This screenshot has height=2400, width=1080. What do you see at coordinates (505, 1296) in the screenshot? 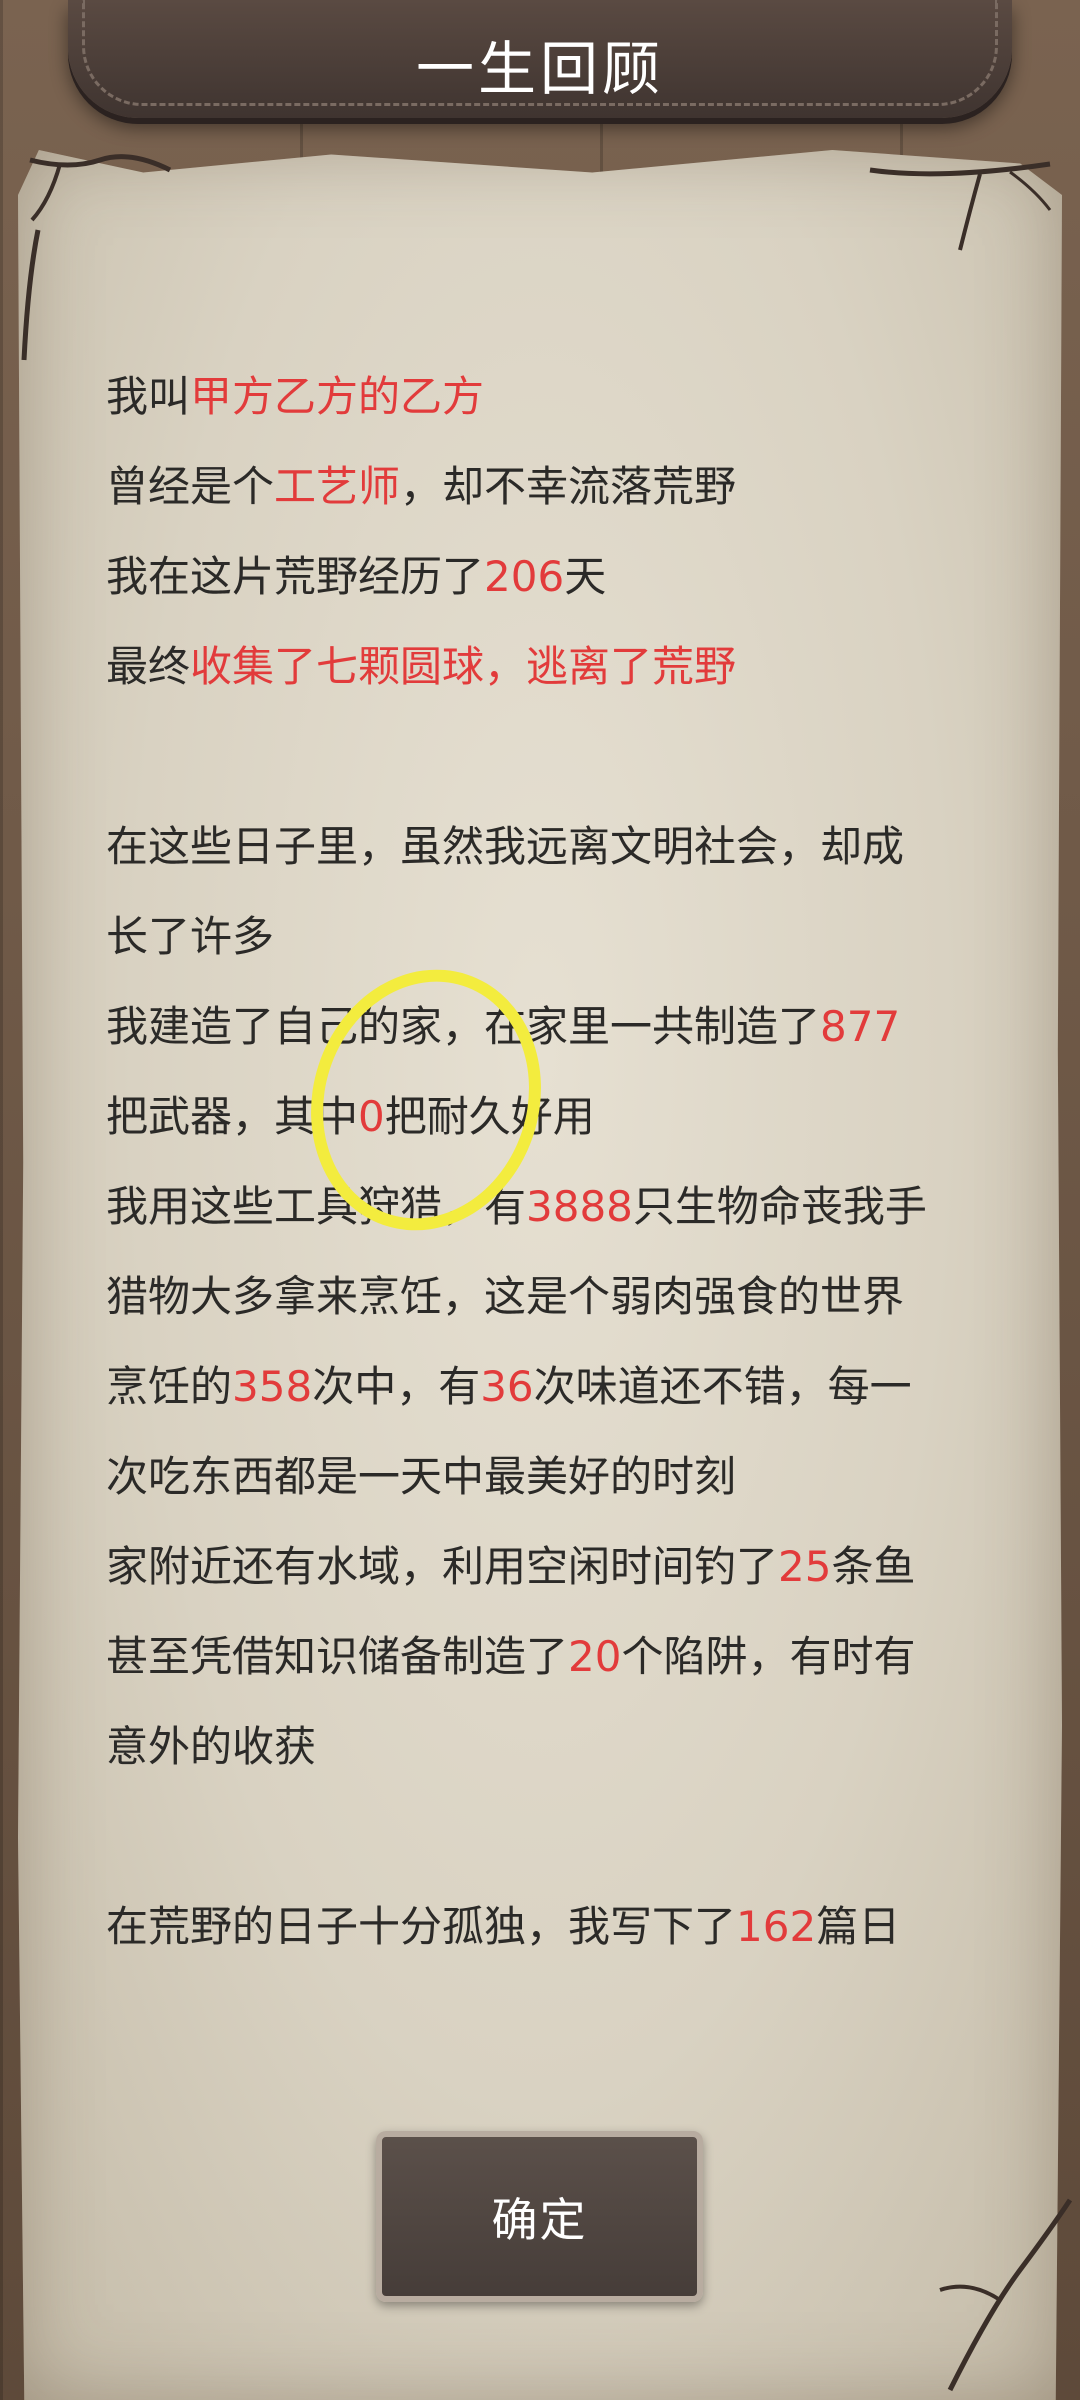
I see `story-line: 猎物大多拿来烹饪，这是个弱肉强食的世界` at bounding box center [505, 1296].